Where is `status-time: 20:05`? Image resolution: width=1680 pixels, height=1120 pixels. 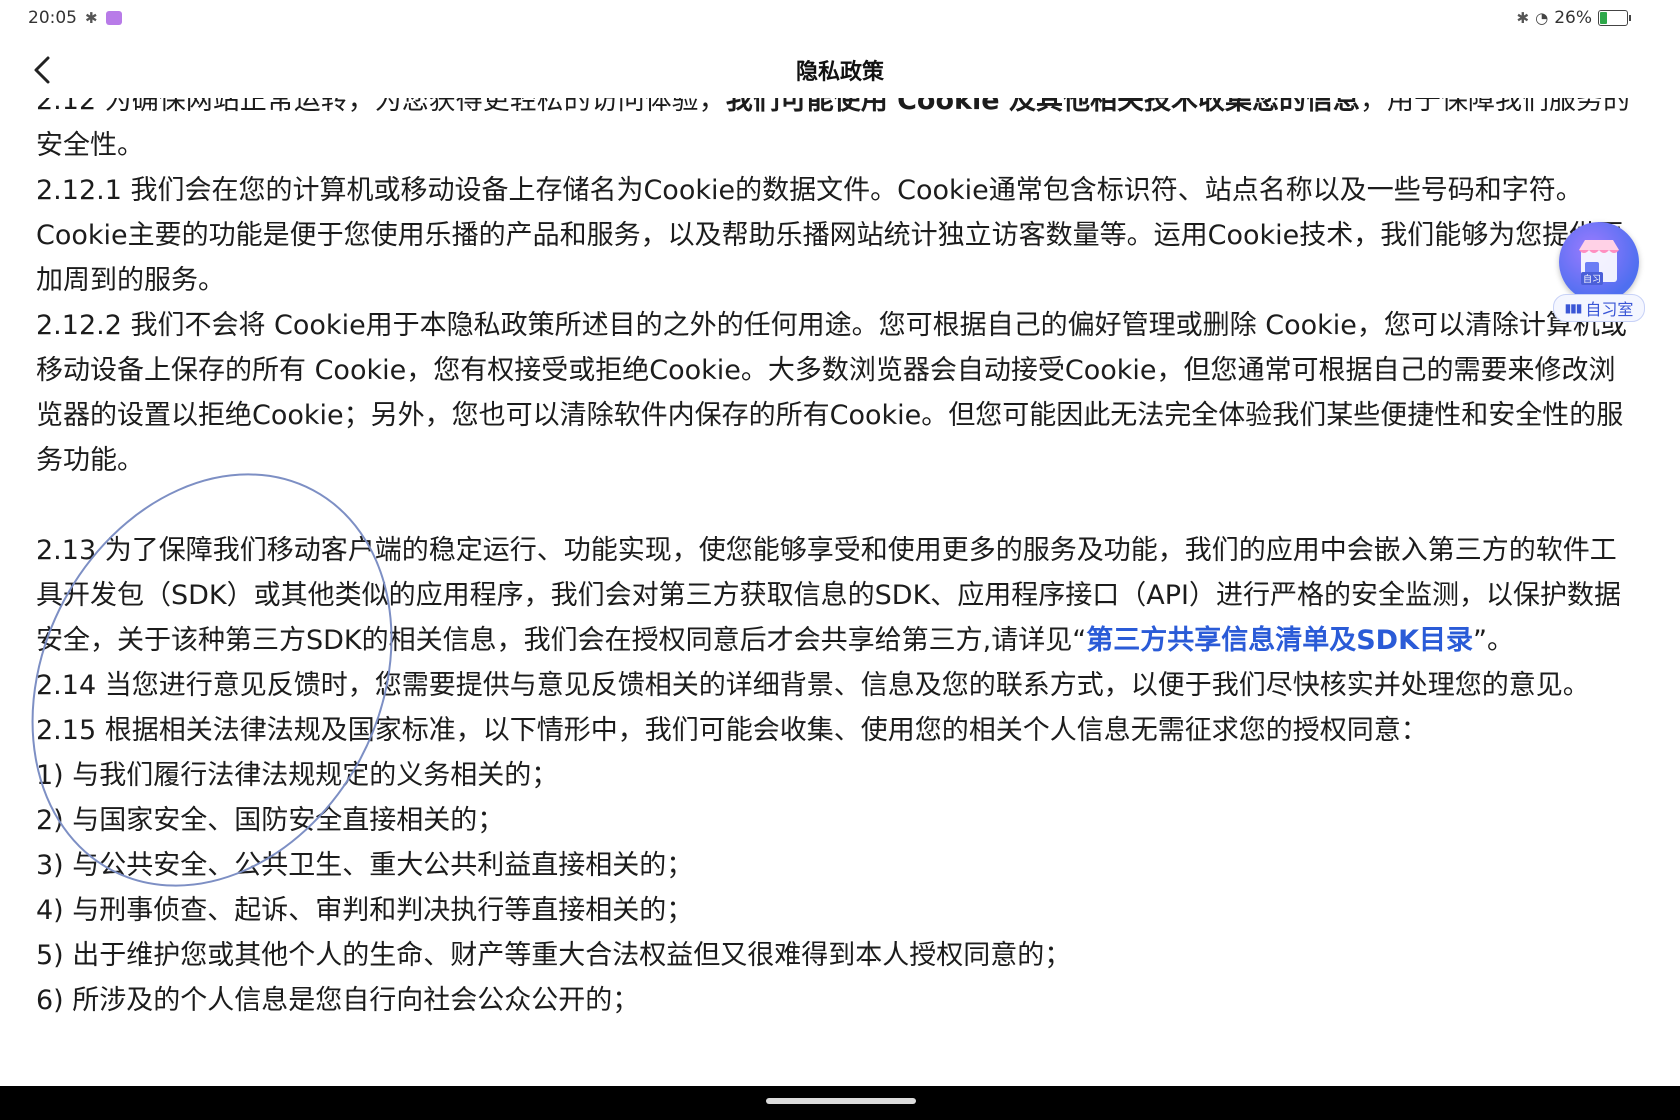 status-time: 20:05 is located at coordinates (52, 18).